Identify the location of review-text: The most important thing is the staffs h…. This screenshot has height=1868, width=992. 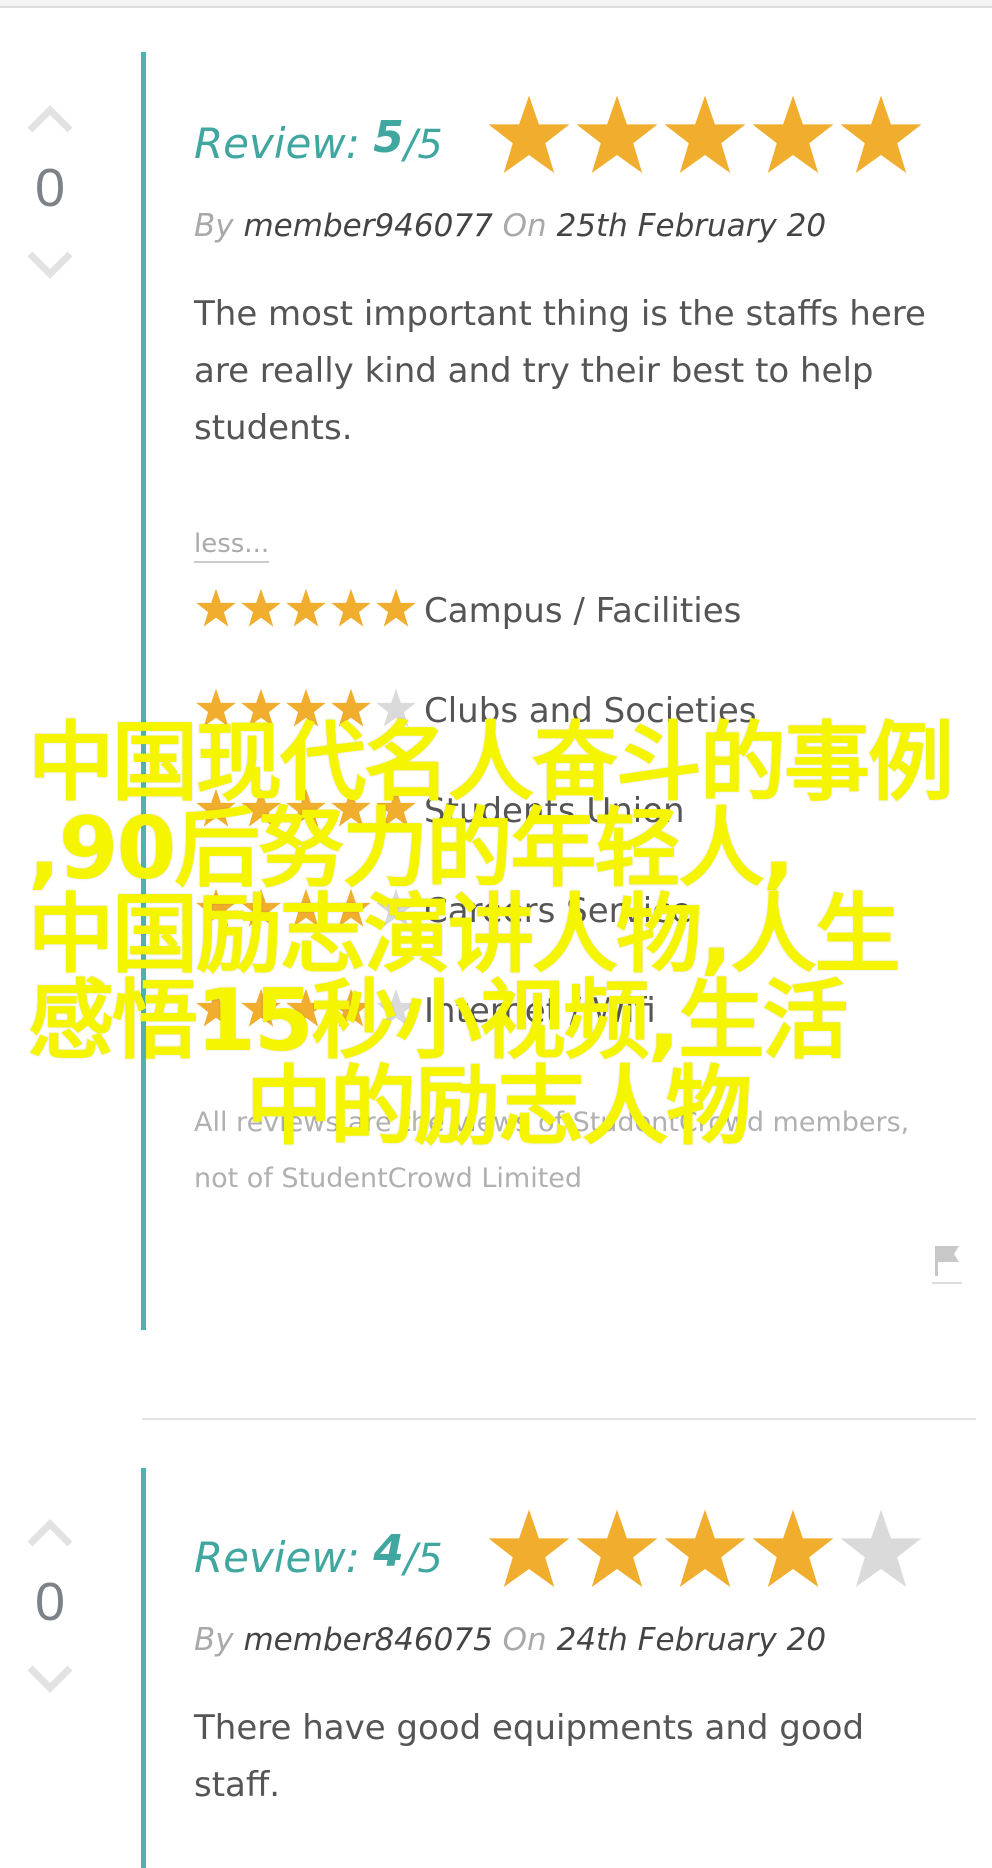
(560, 371).